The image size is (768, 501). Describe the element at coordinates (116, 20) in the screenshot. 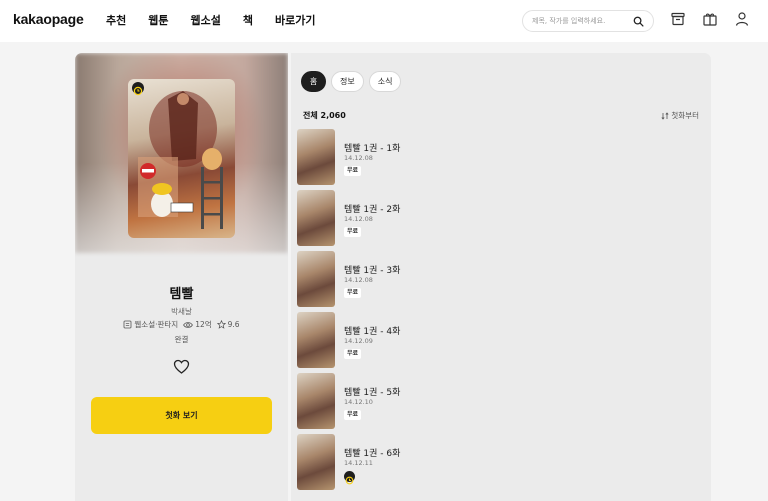

I see `nav-item-recommend: 추천` at that location.